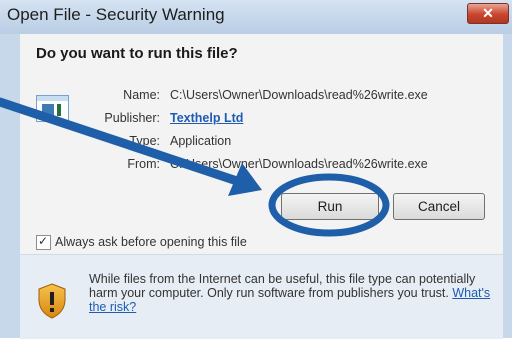  Describe the element at coordinates (132, 118) in the screenshot. I see `publisher-label: Publisher:` at that location.